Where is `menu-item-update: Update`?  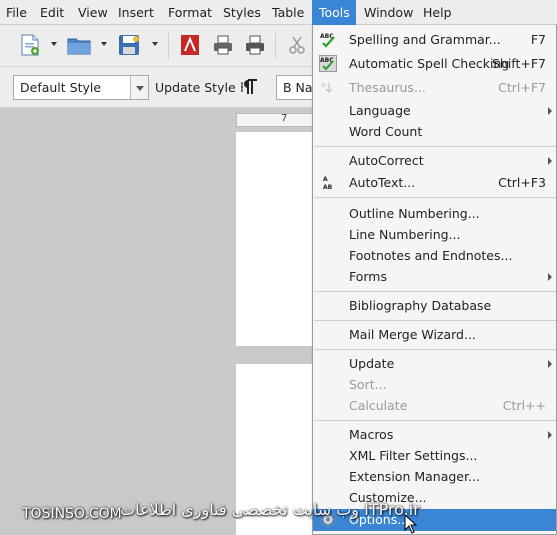 menu-item-update: Update is located at coordinates (434, 363).